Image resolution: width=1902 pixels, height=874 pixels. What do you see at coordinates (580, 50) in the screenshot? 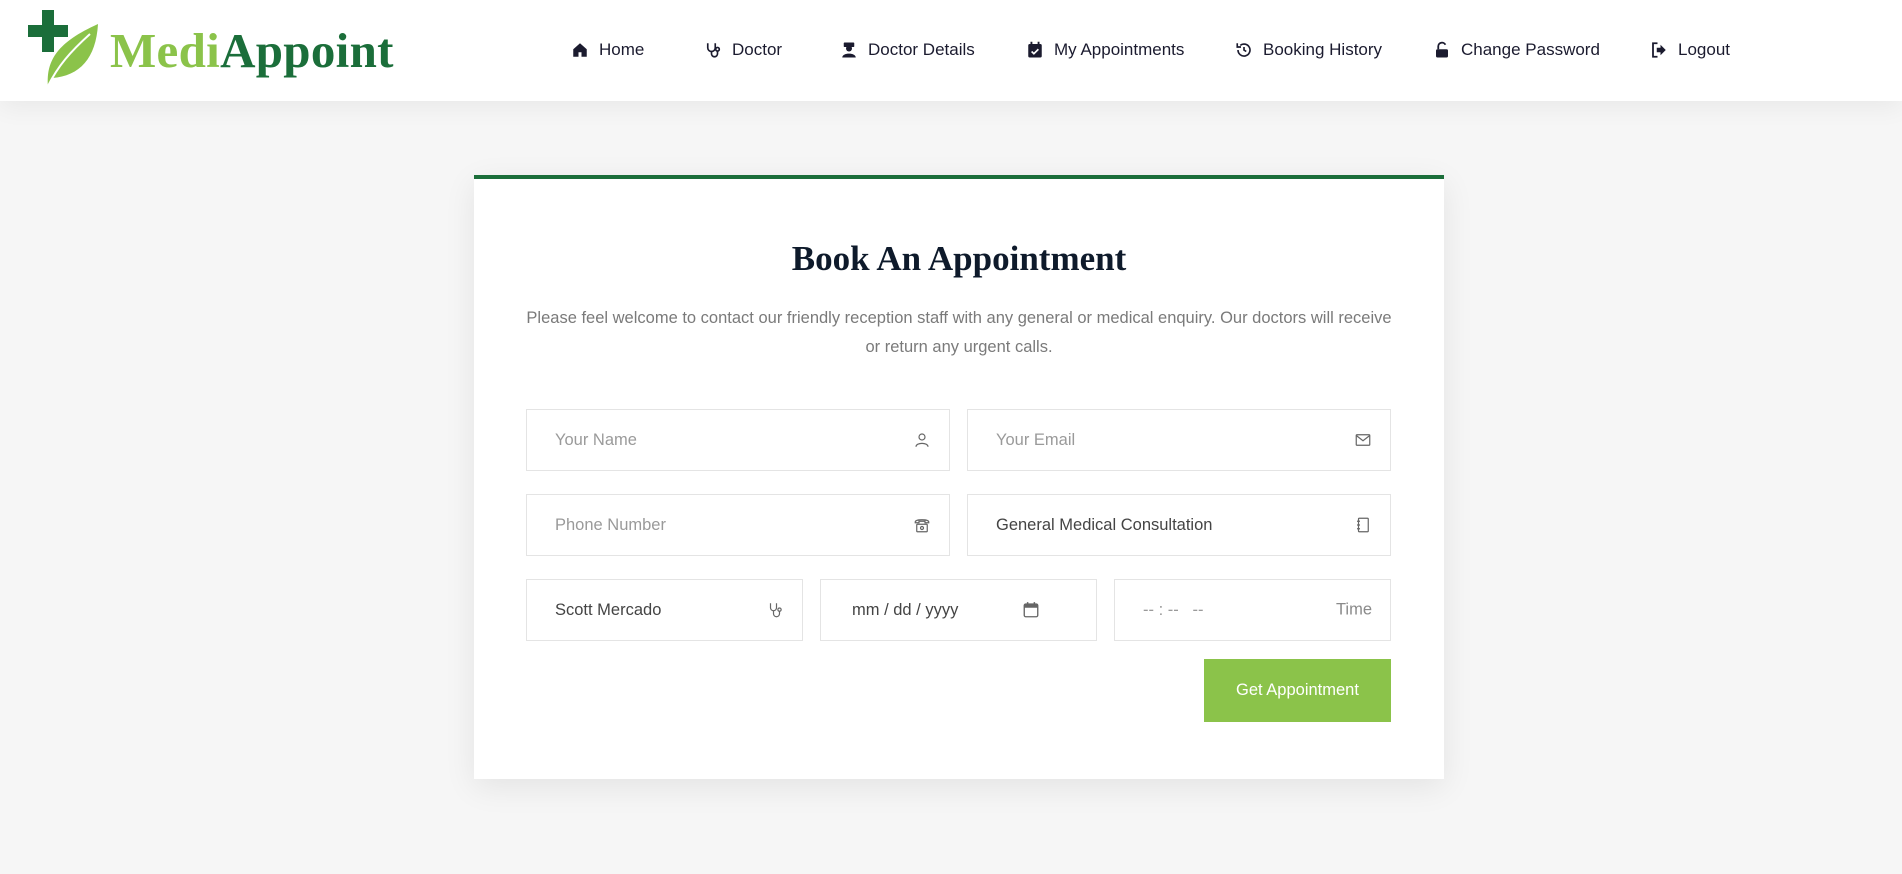
I see `home-icon` at bounding box center [580, 50].